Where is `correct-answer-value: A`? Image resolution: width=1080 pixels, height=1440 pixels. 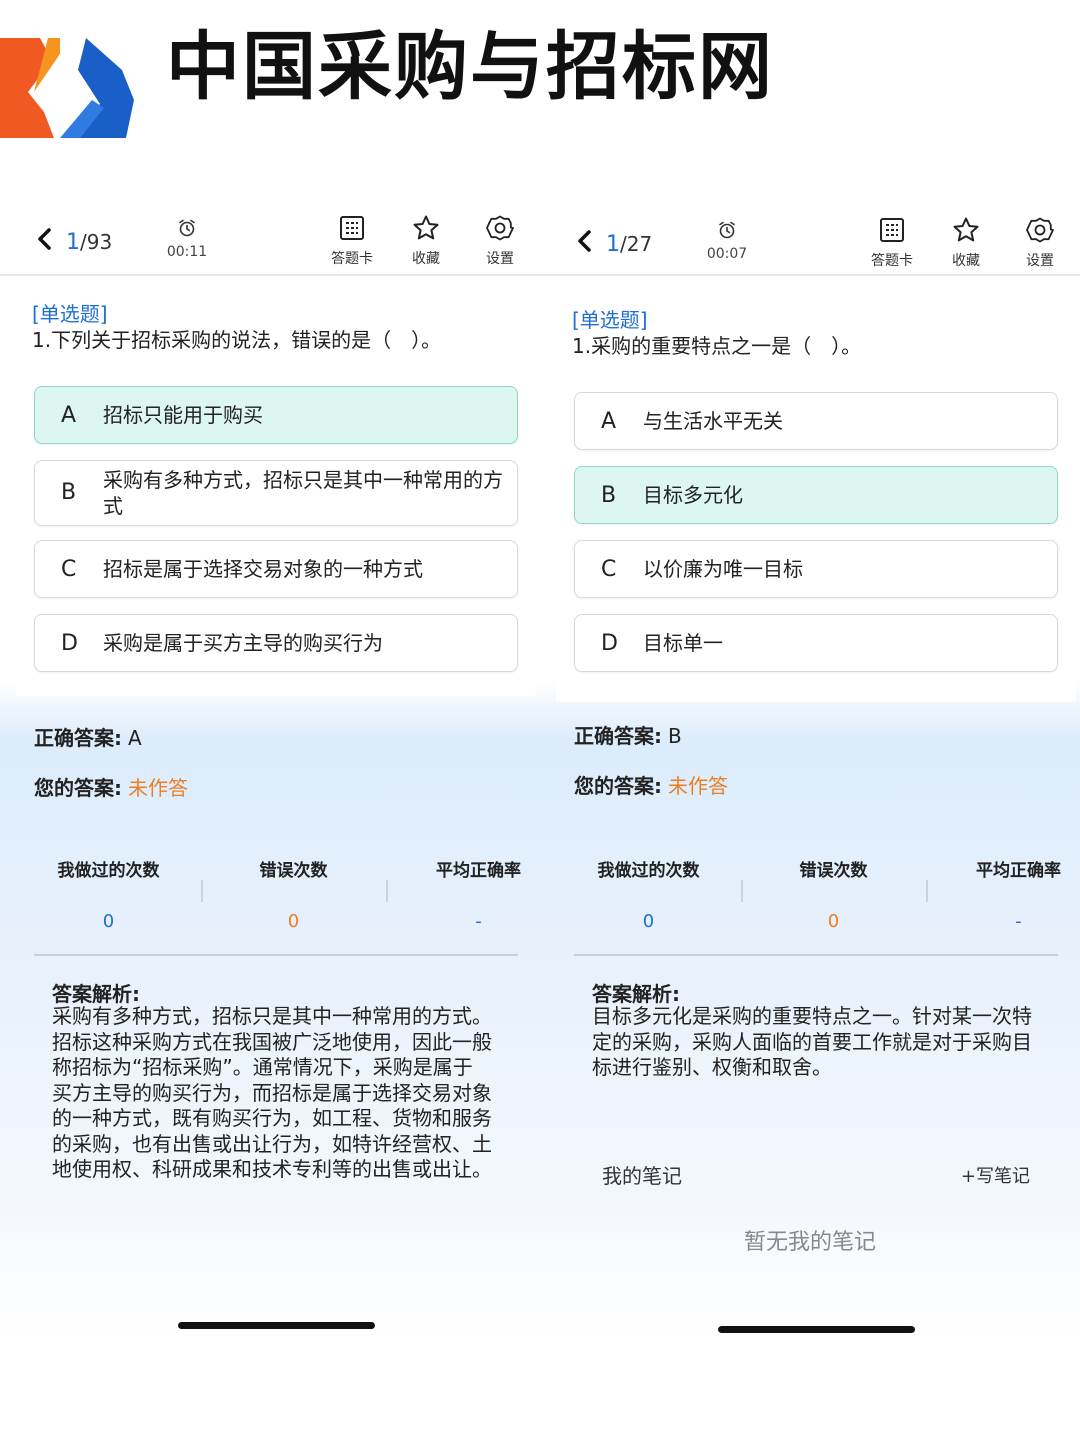 correct-answer-value: A is located at coordinates (135, 738).